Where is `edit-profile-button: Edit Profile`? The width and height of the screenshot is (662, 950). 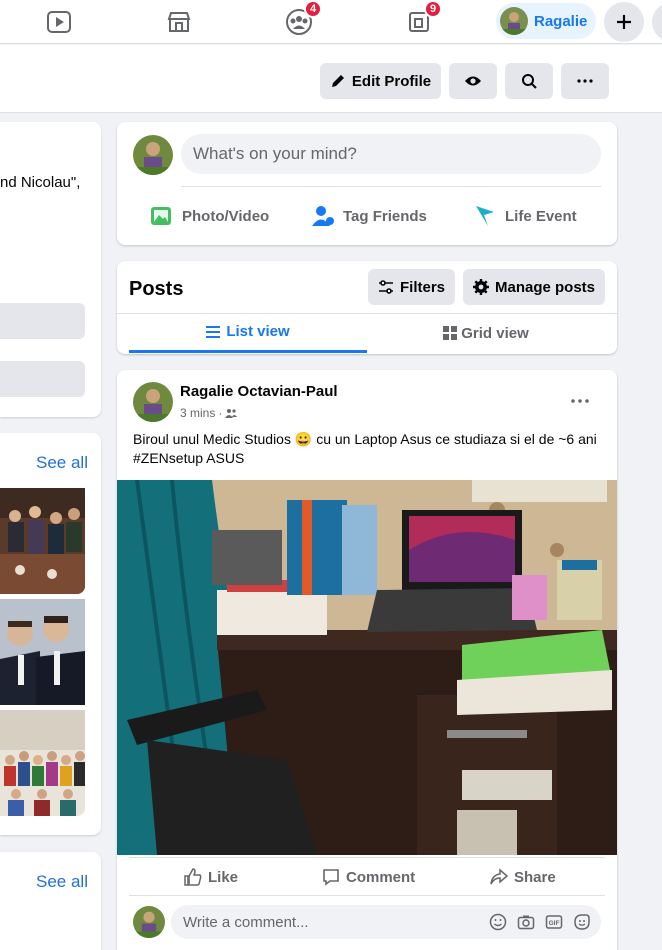
edit-profile-button: Edit Profile is located at coordinates (380, 81).